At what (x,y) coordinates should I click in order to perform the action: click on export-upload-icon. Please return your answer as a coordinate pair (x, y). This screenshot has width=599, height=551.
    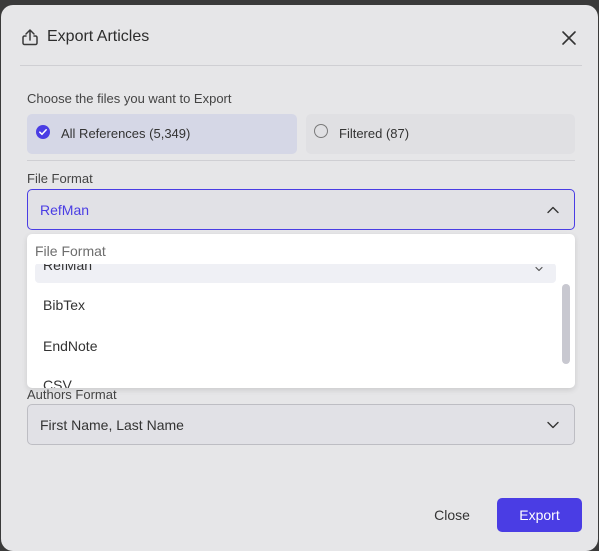
    Looking at the image, I should click on (30, 37).